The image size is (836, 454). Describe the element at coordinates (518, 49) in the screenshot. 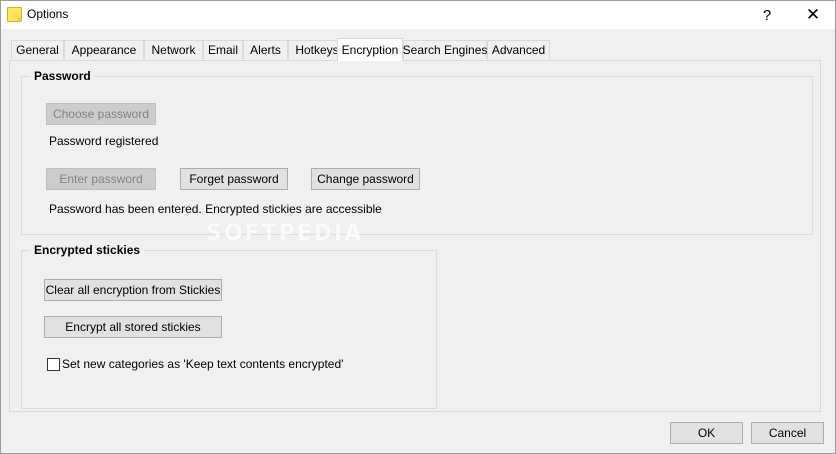

I see `tab-advanced: Advanced` at that location.